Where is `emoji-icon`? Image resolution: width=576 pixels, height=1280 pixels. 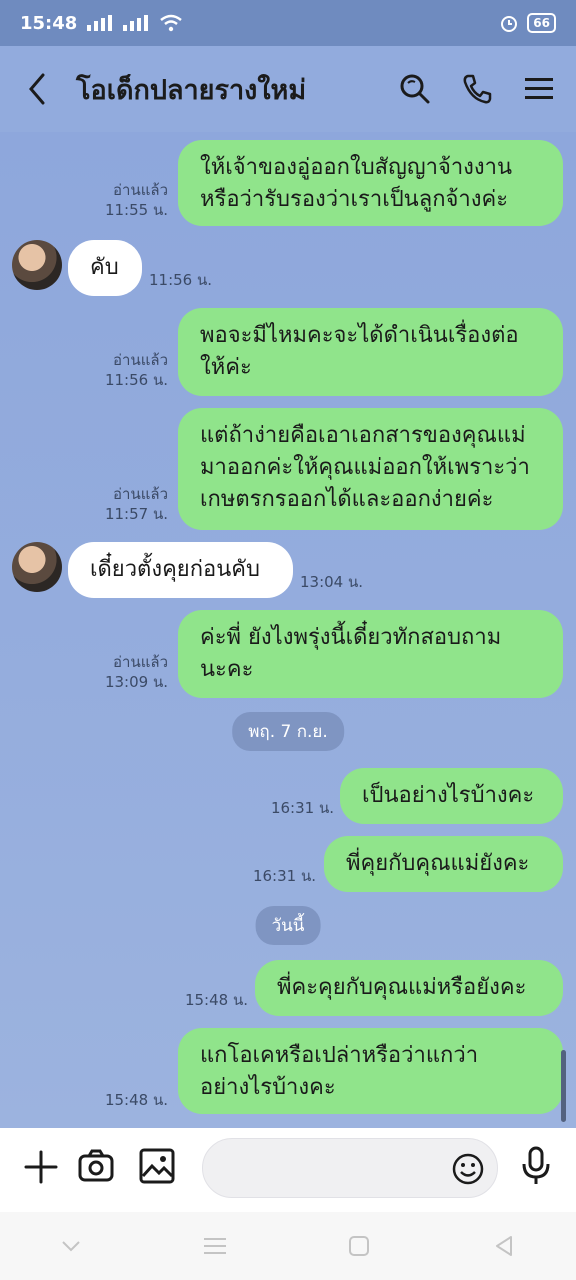
emoji-icon is located at coordinates (468, 1169).